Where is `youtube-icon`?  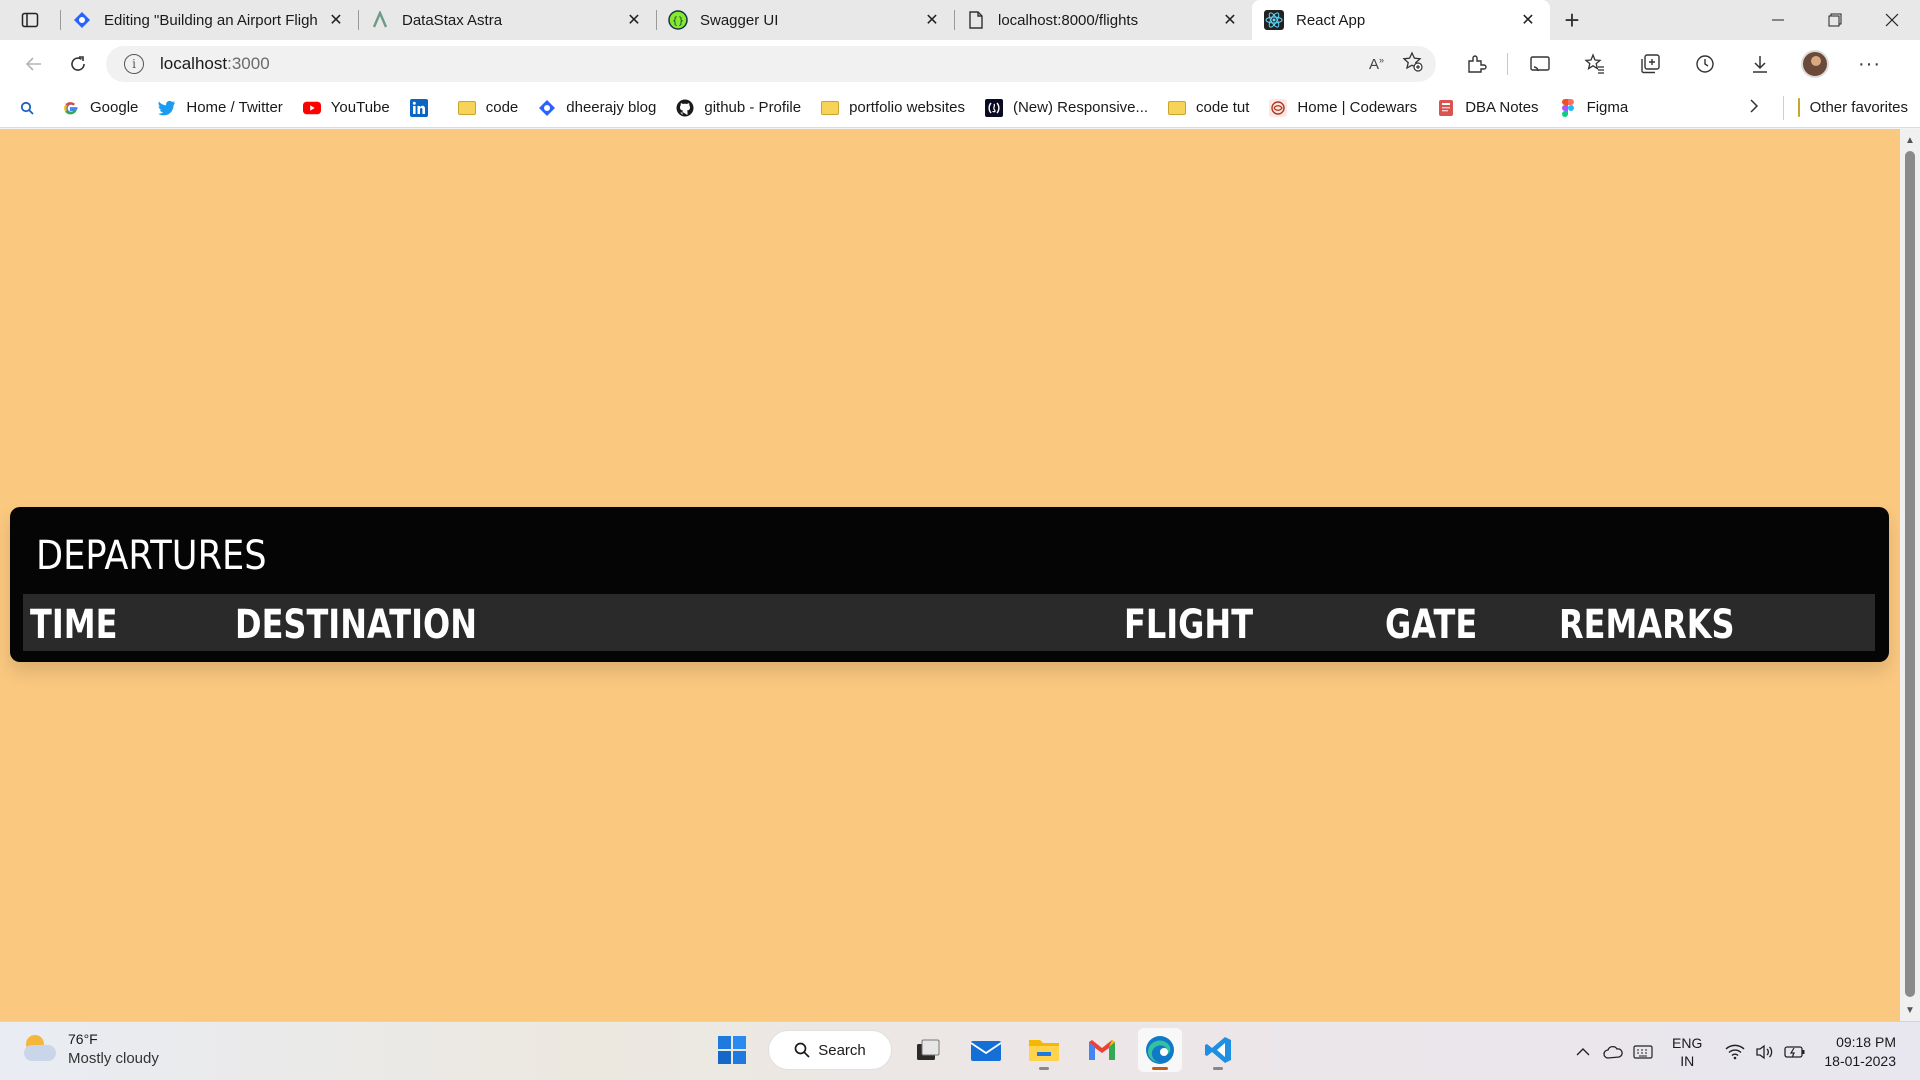
youtube-icon is located at coordinates (311, 108).